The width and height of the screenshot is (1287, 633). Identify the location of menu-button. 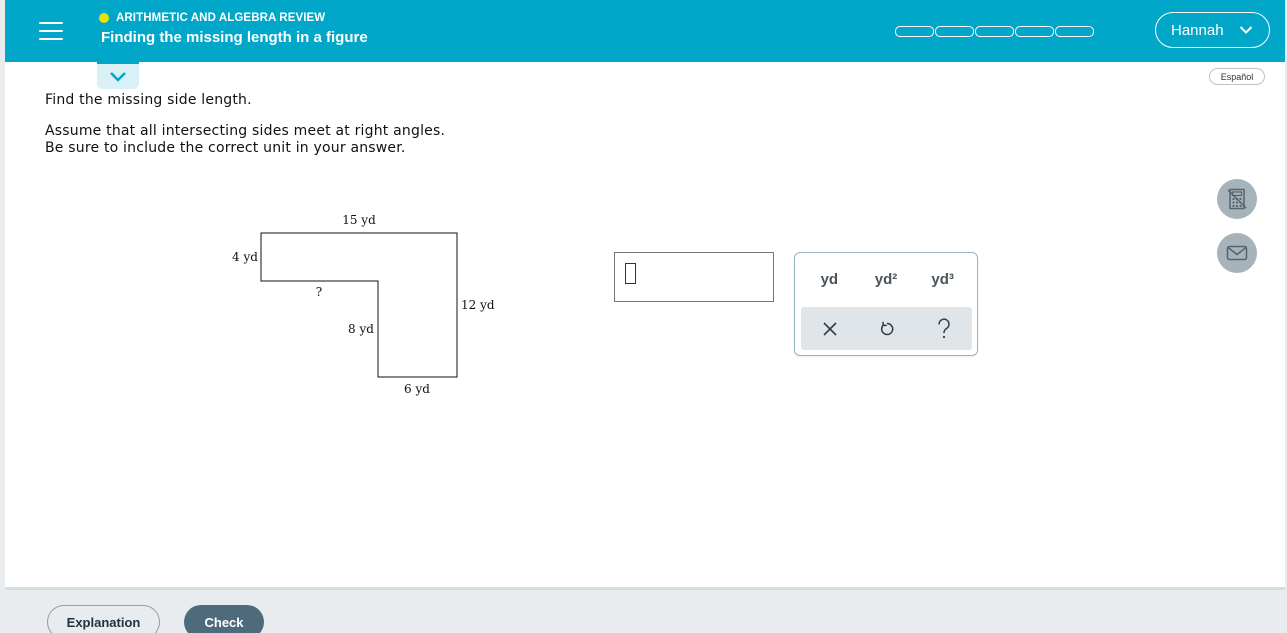
(50, 31).